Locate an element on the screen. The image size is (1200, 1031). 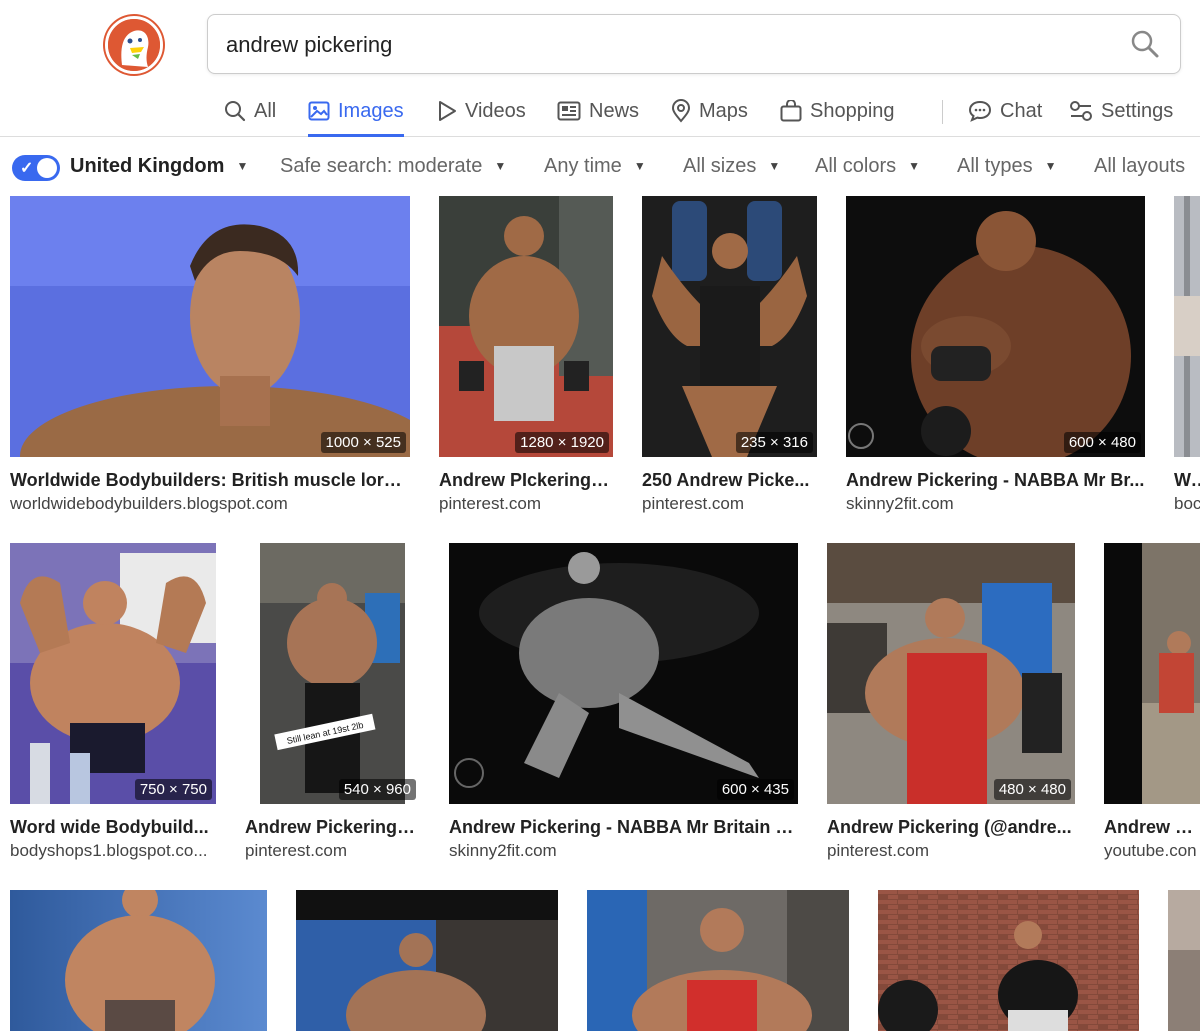
tab-label: Maps is located at coordinates (723, 110).